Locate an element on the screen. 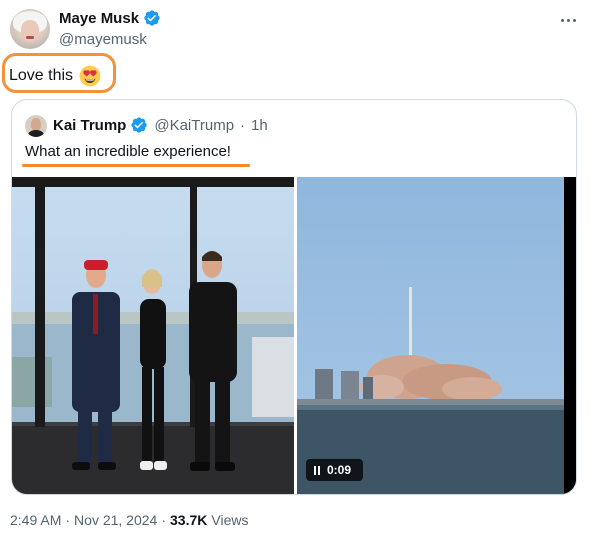  more-options-icon is located at coordinates (568, 20).